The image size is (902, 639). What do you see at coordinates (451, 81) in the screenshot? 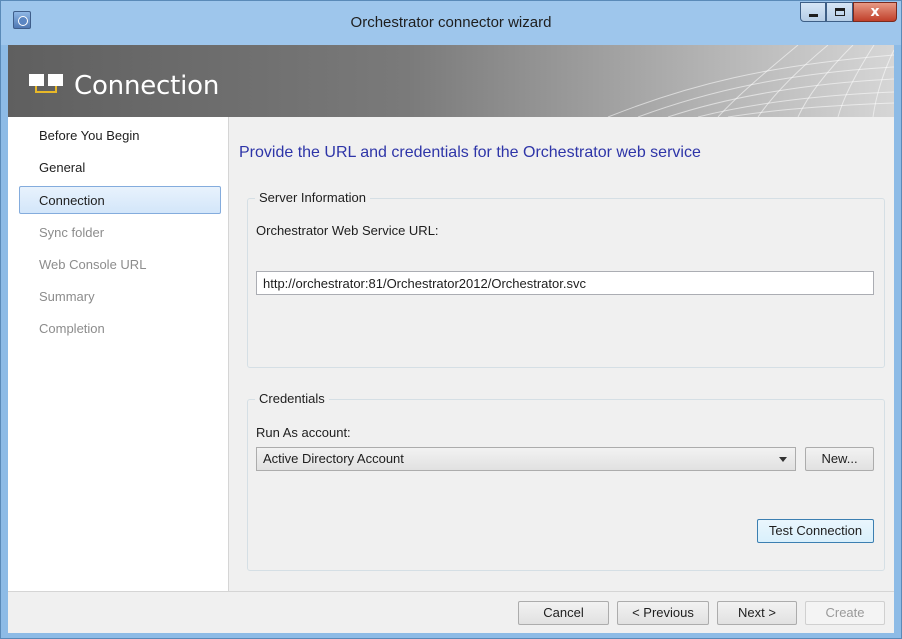
I see `wizard-header: Connection` at bounding box center [451, 81].